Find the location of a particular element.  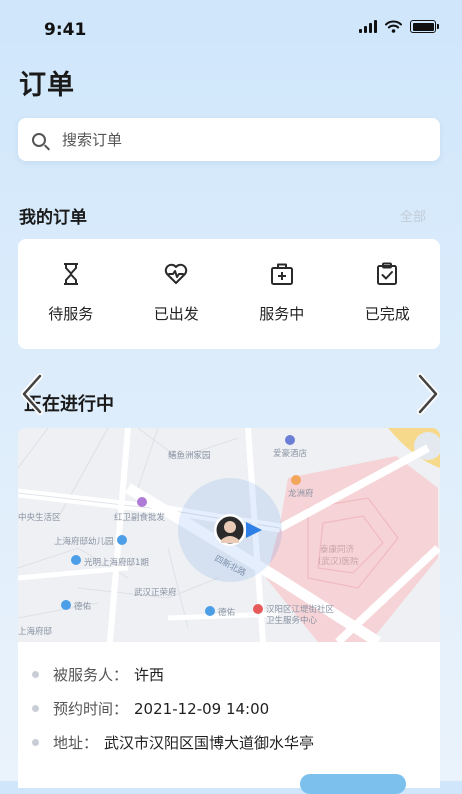

clipboard-check-icon is located at coordinates (387, 273).